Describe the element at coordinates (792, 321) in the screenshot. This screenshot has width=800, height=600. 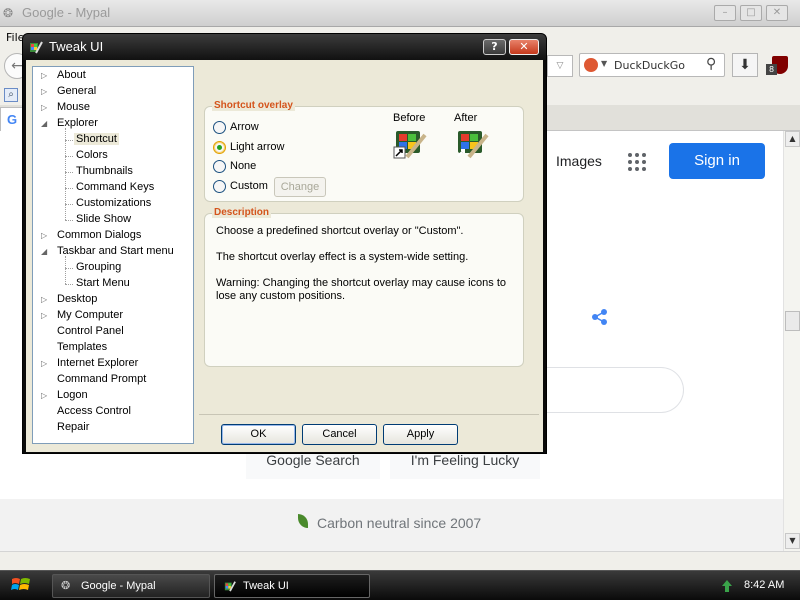
I see `scroll-thumb` at that location.